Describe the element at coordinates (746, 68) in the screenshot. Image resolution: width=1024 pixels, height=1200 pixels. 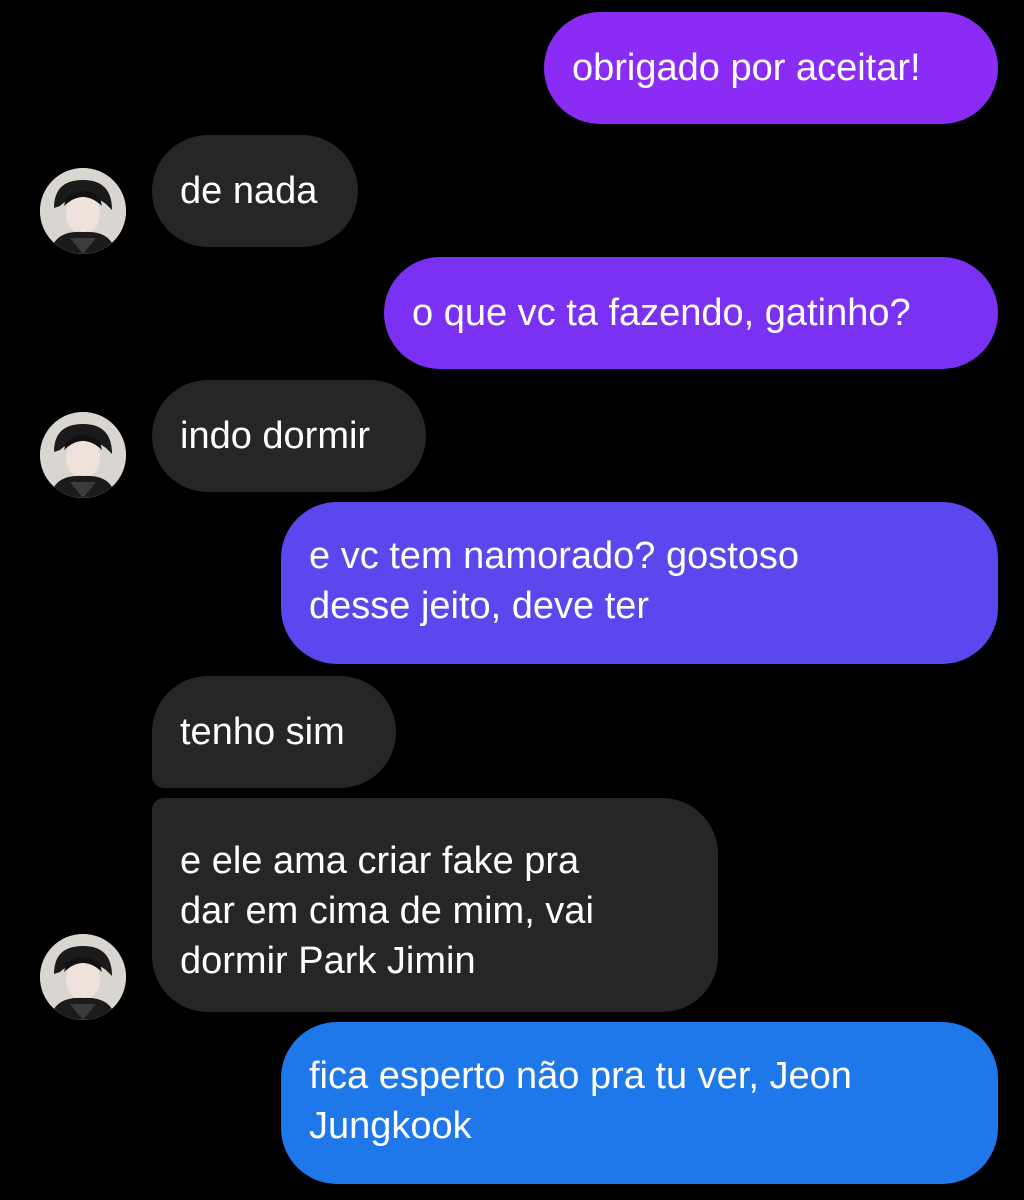
I see `sent-message-1-text: obrigado por aceitar!` at that location.